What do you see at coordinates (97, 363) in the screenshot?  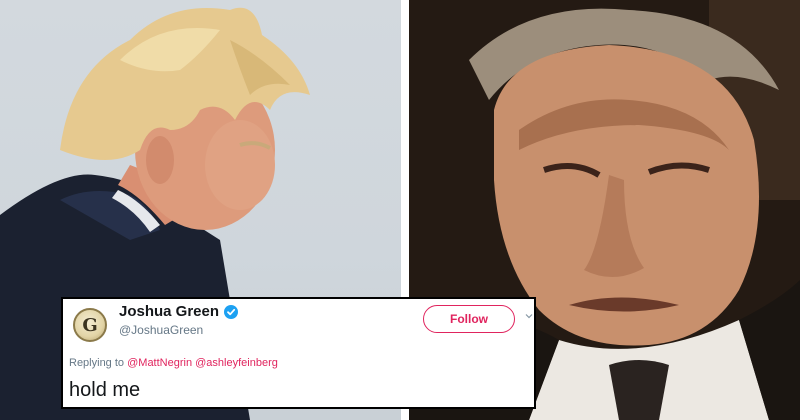 I see `reply-prefix: Replying to` at bounding box center [97, 363].